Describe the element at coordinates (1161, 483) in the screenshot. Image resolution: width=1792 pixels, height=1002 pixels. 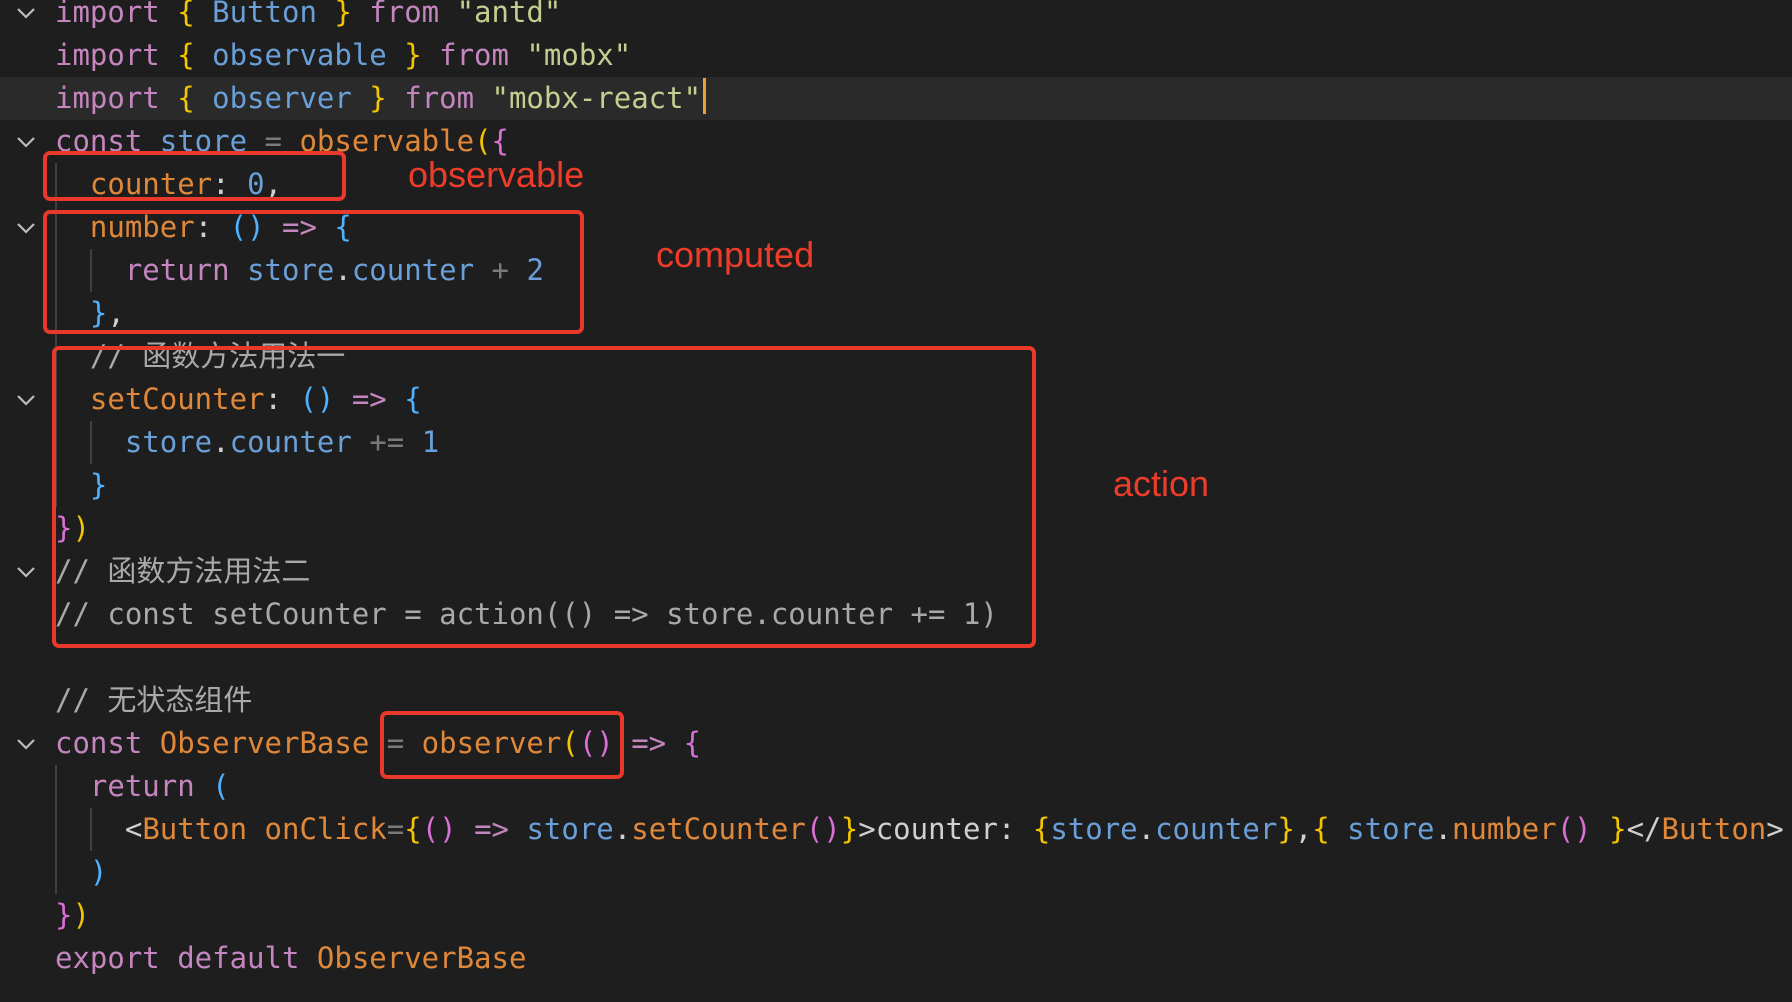
I see `action-annotation: action` at that location.